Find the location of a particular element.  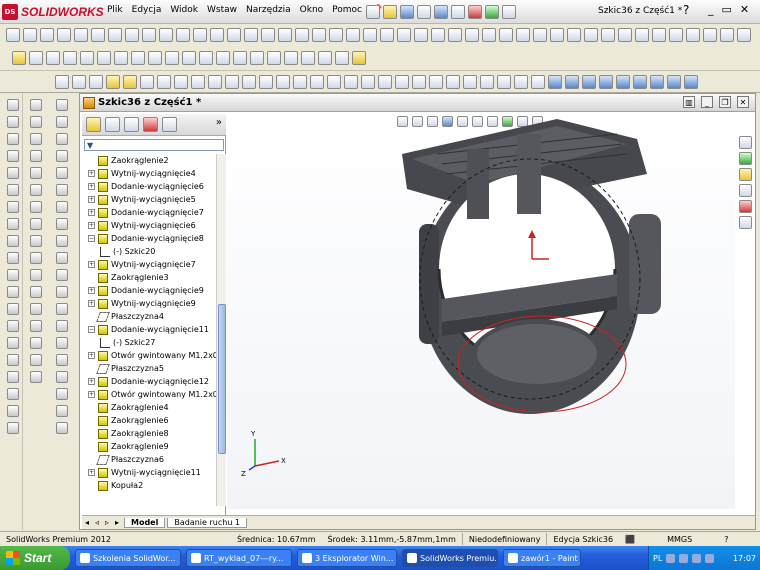

move-tool-icon is located at coordinates (302, 35).